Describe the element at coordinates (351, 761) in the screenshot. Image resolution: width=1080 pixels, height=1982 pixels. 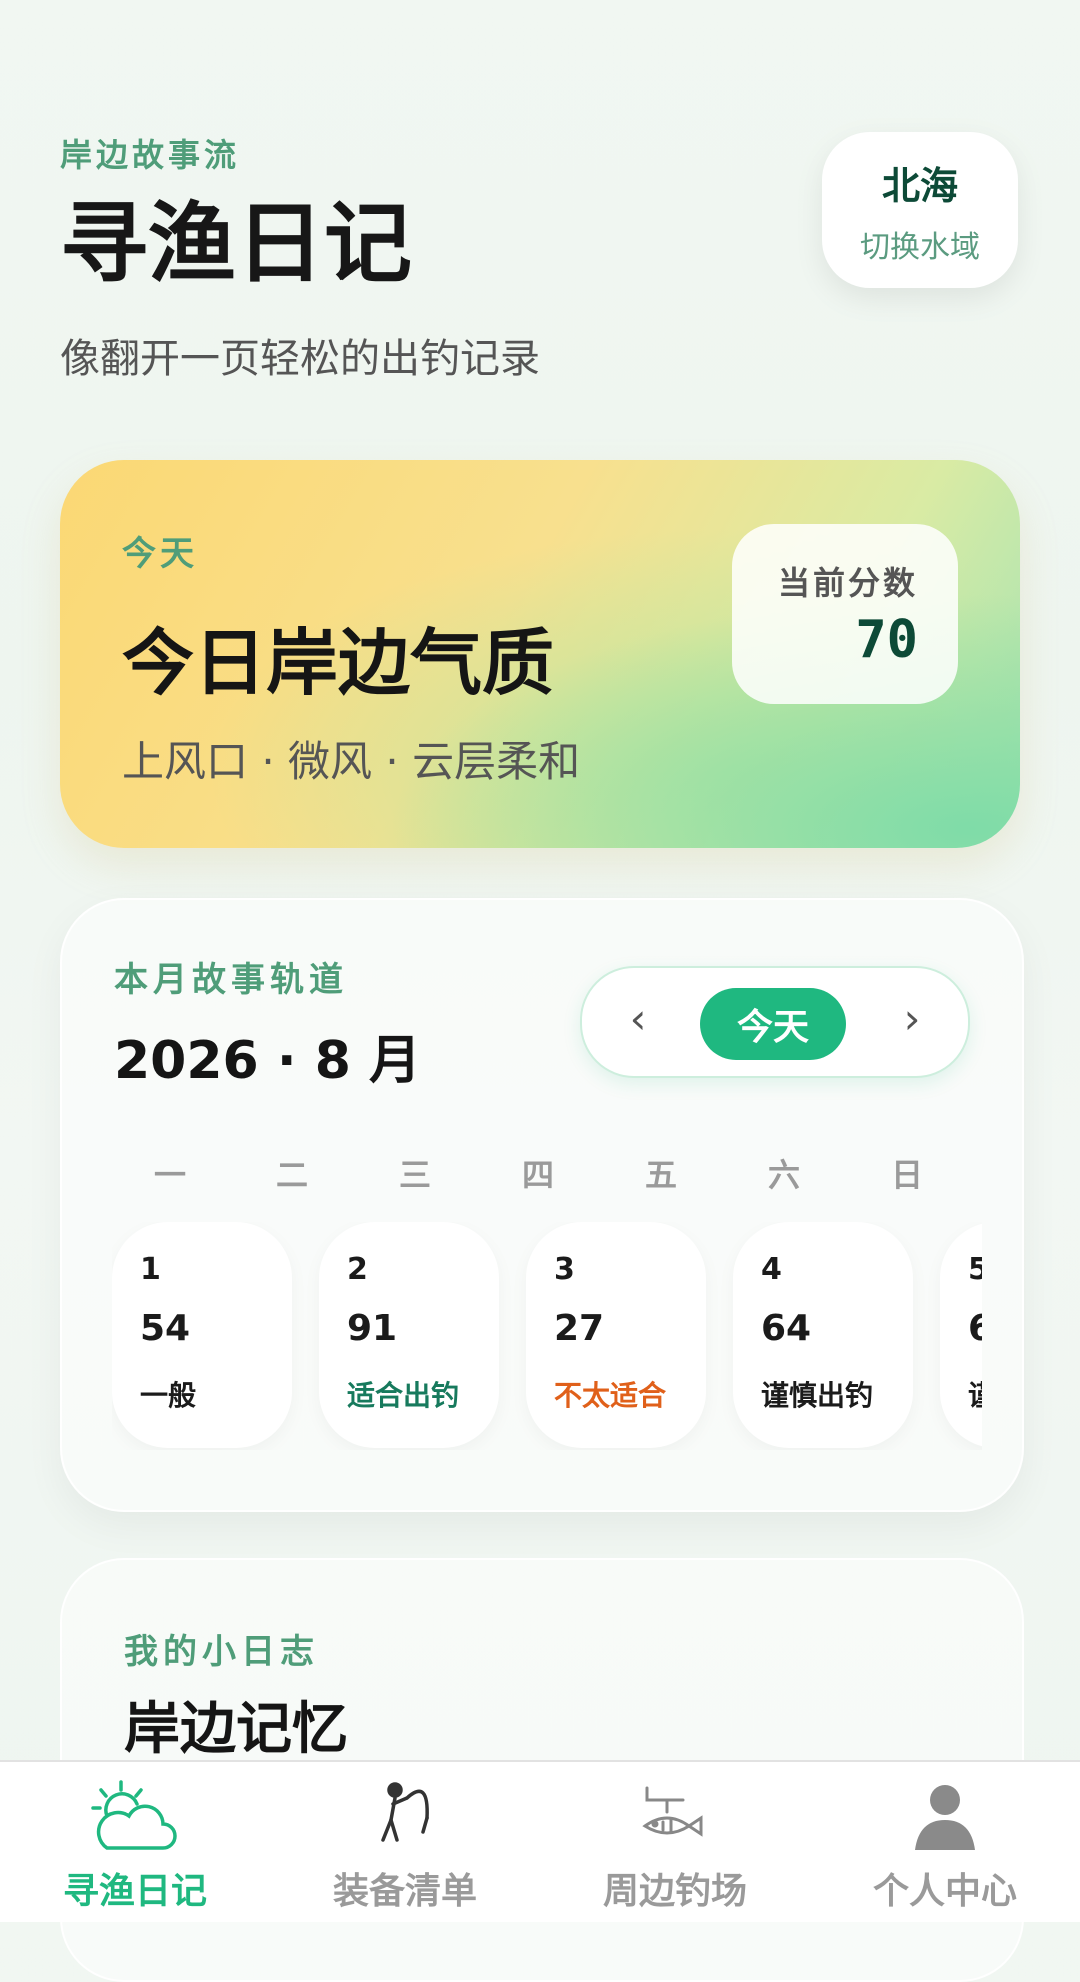
I see `today-description: 上风口 · 微风 · 云层柔和` at that location.